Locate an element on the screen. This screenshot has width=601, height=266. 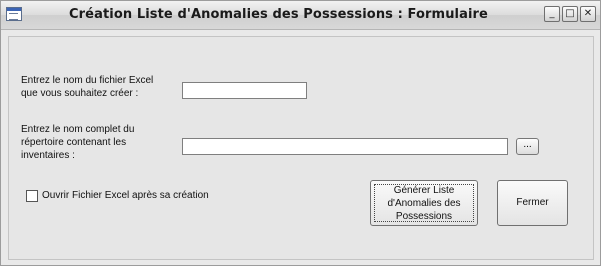
directory-label-line3: inventaires : is located at coordinates (48, 155).